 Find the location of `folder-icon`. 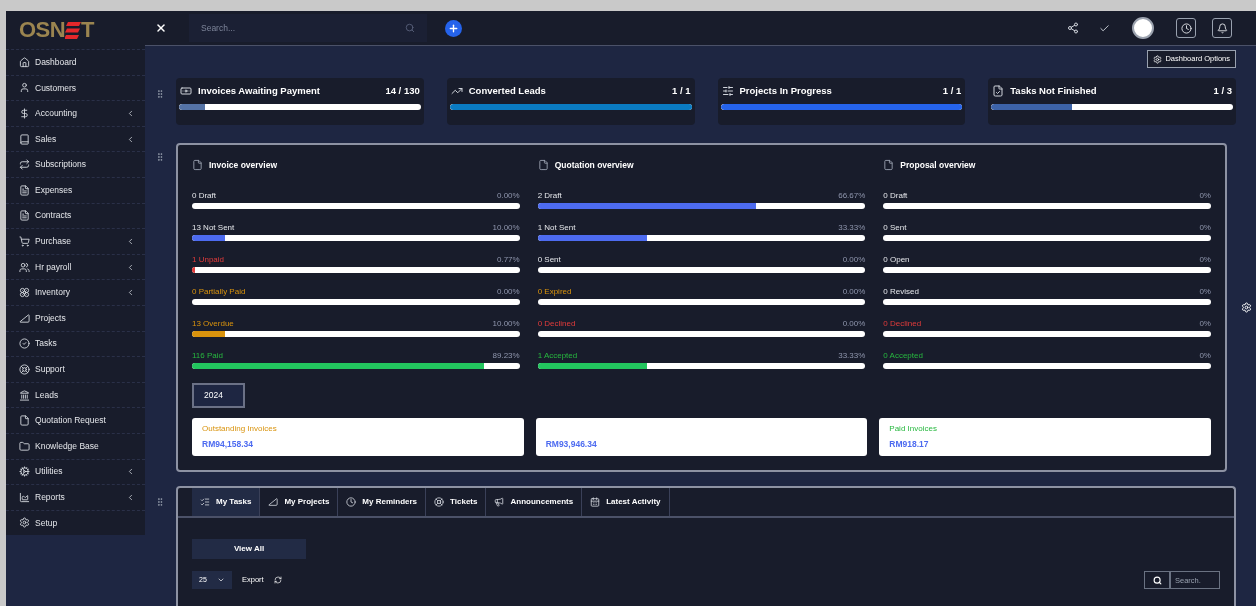

folder-icon is located at coordinates (24, 446).